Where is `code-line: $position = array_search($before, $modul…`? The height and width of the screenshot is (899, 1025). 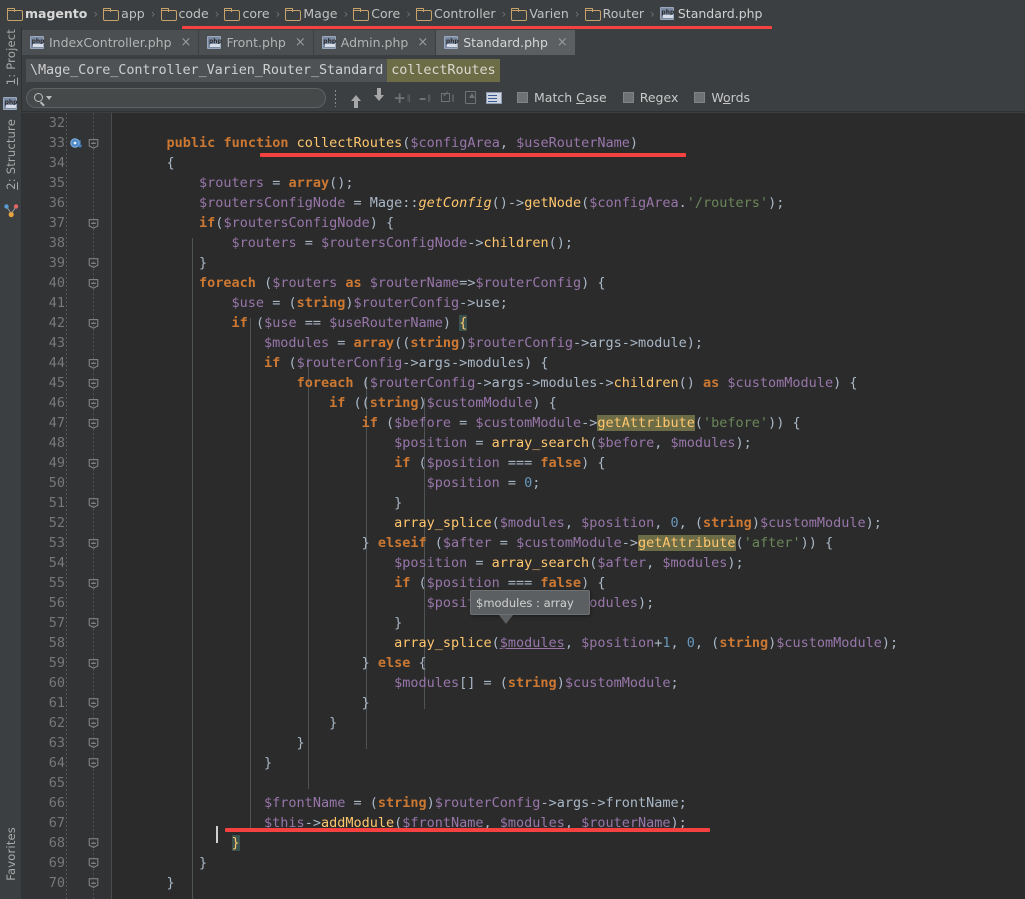 code-line: $position = array_search($before, $modul… is located at coordinates (505, 443).